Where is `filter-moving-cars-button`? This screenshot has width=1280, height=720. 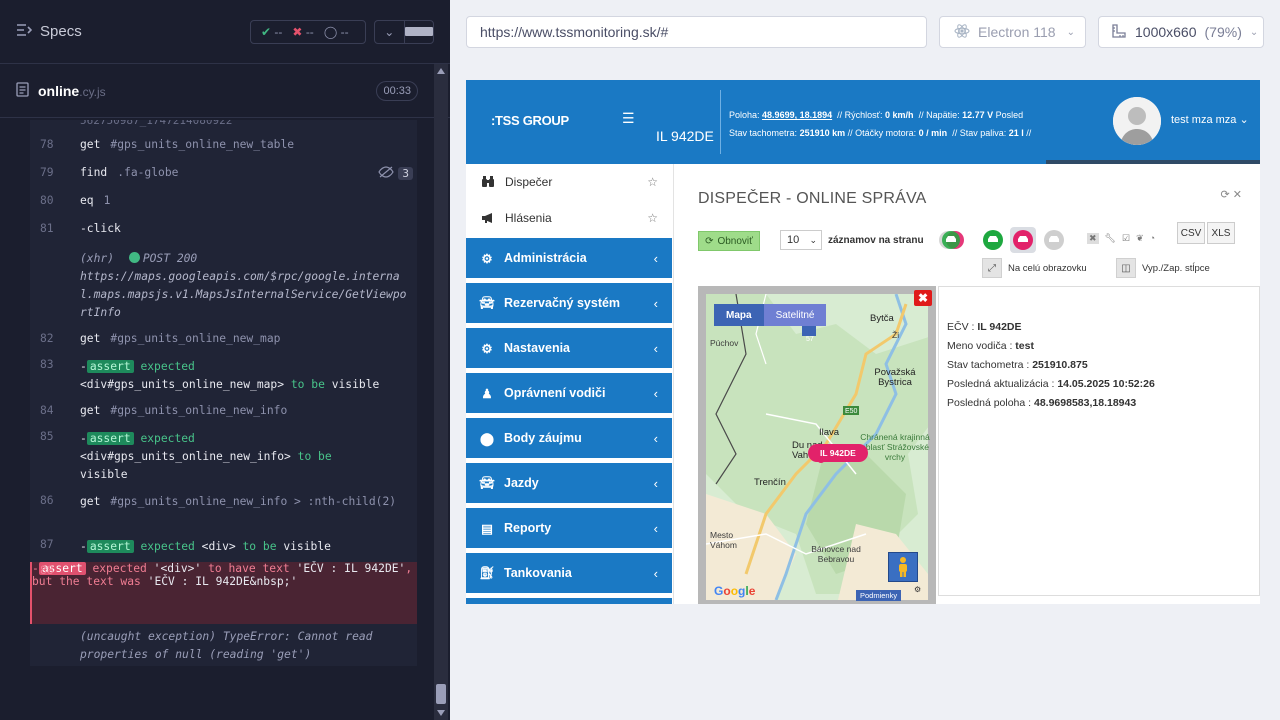 filter-moving-cars-button is located at coordinates (993, 240).